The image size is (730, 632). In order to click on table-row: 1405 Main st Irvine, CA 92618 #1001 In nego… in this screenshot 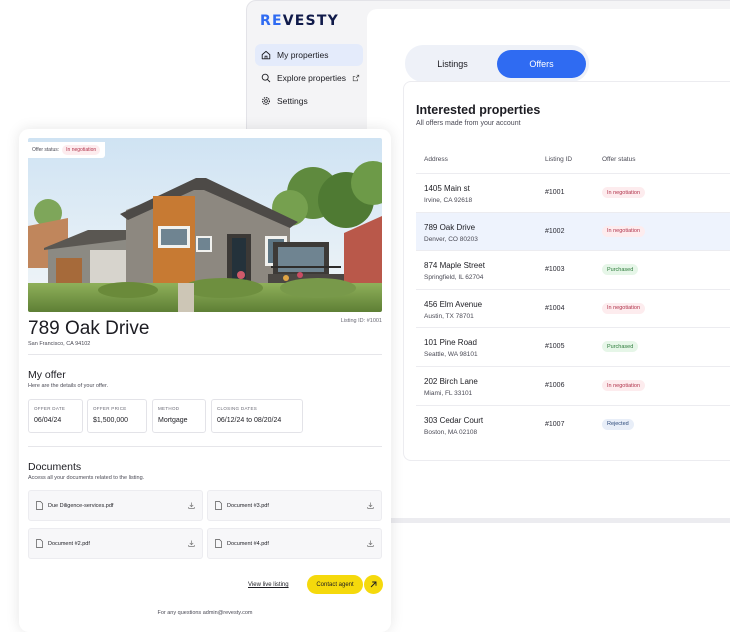, I will do `click(573, 192)`.